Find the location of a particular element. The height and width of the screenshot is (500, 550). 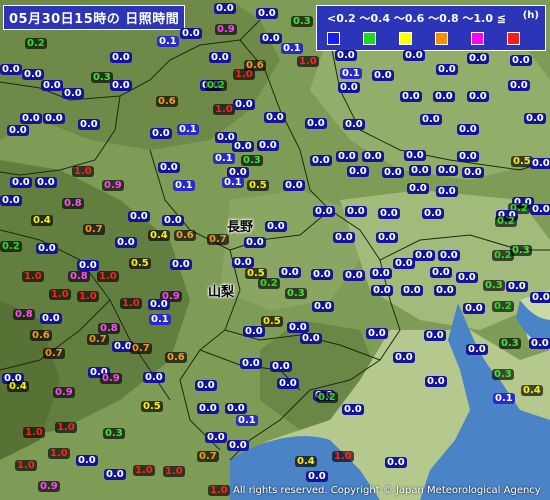

legend-unit: (h) is located at coordinates (530, 15).